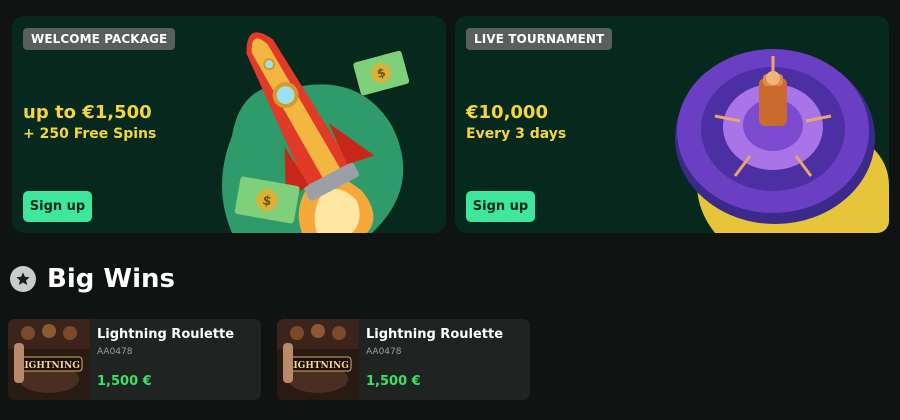  Describe the element at coordinates (381, 73) in the screenshot. I see `dollar-bill-icon: $` at that location.